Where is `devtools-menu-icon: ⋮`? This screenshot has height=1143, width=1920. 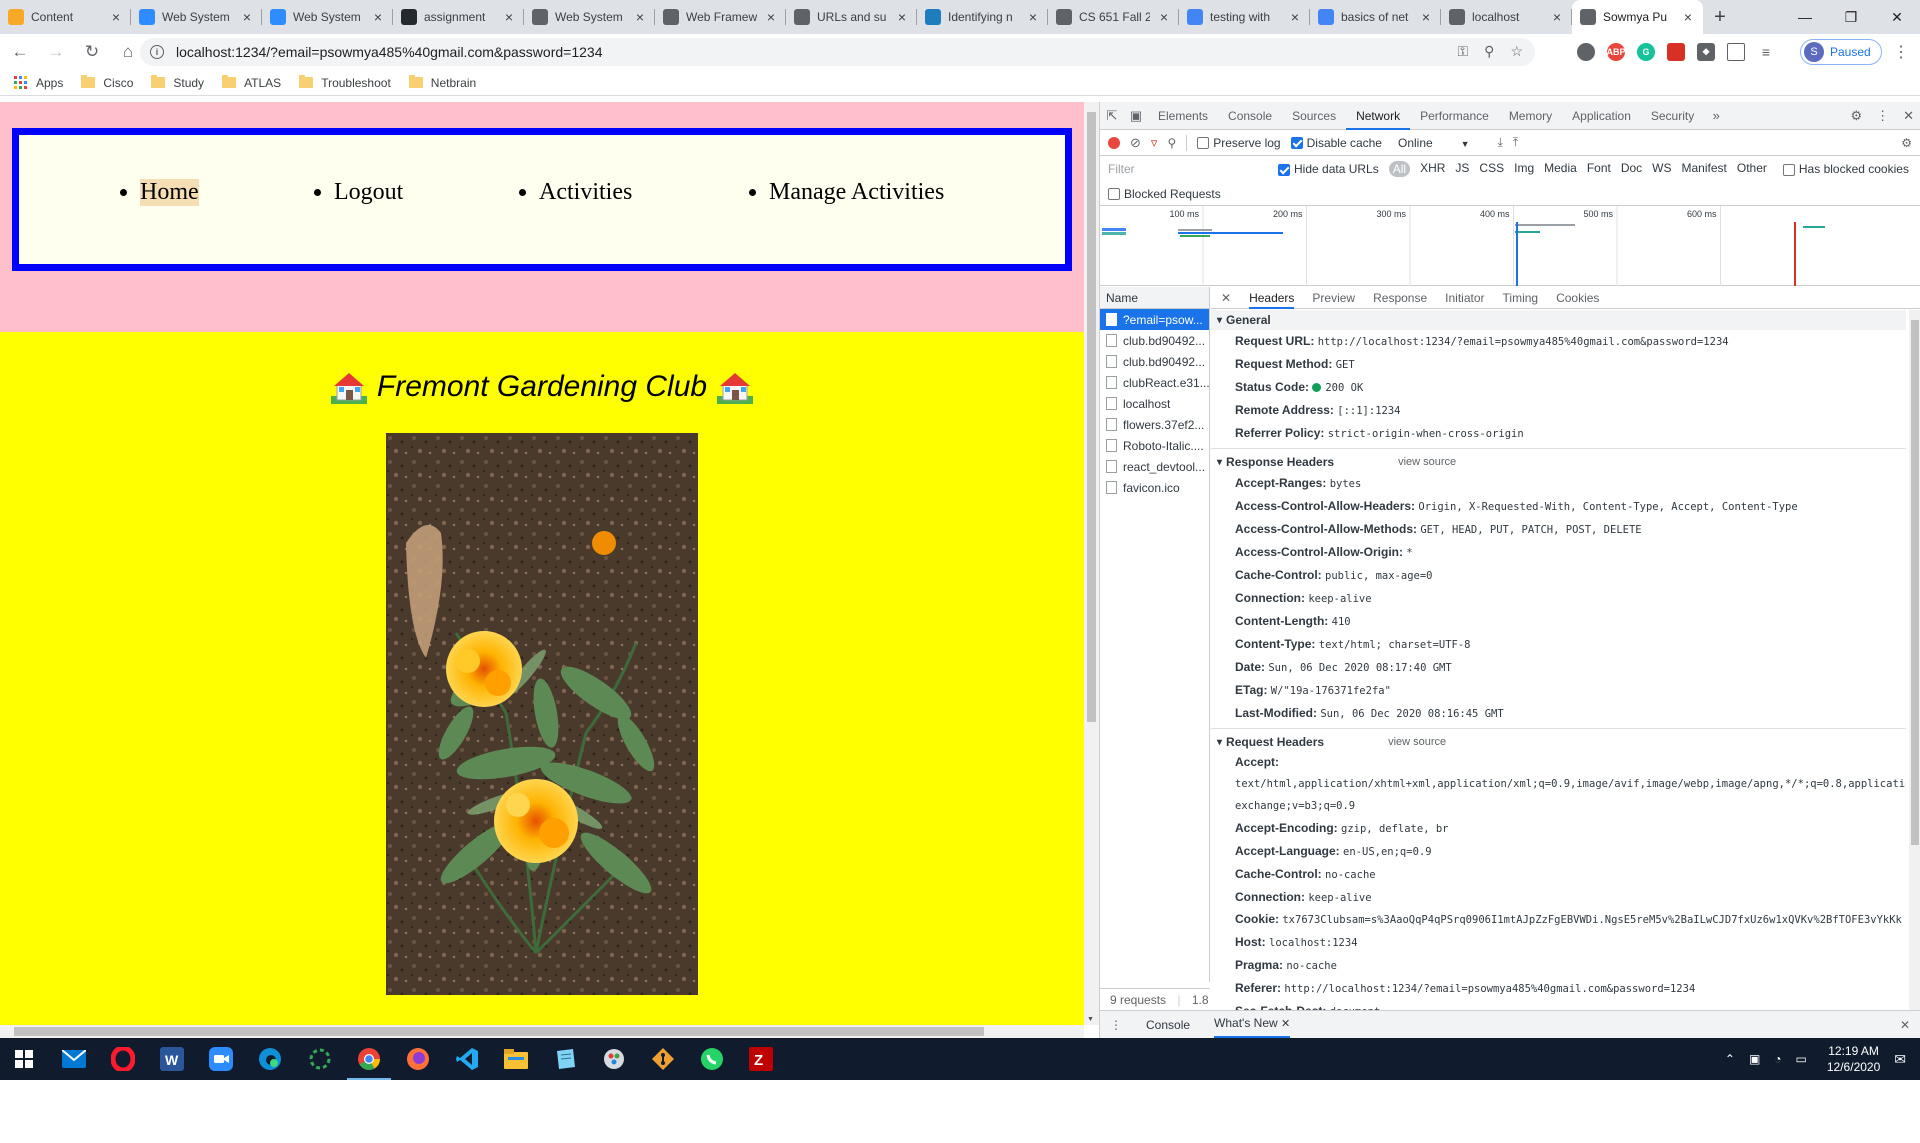
devtools-menu-icon: ⋮ is located at coordinates (1882, 116).